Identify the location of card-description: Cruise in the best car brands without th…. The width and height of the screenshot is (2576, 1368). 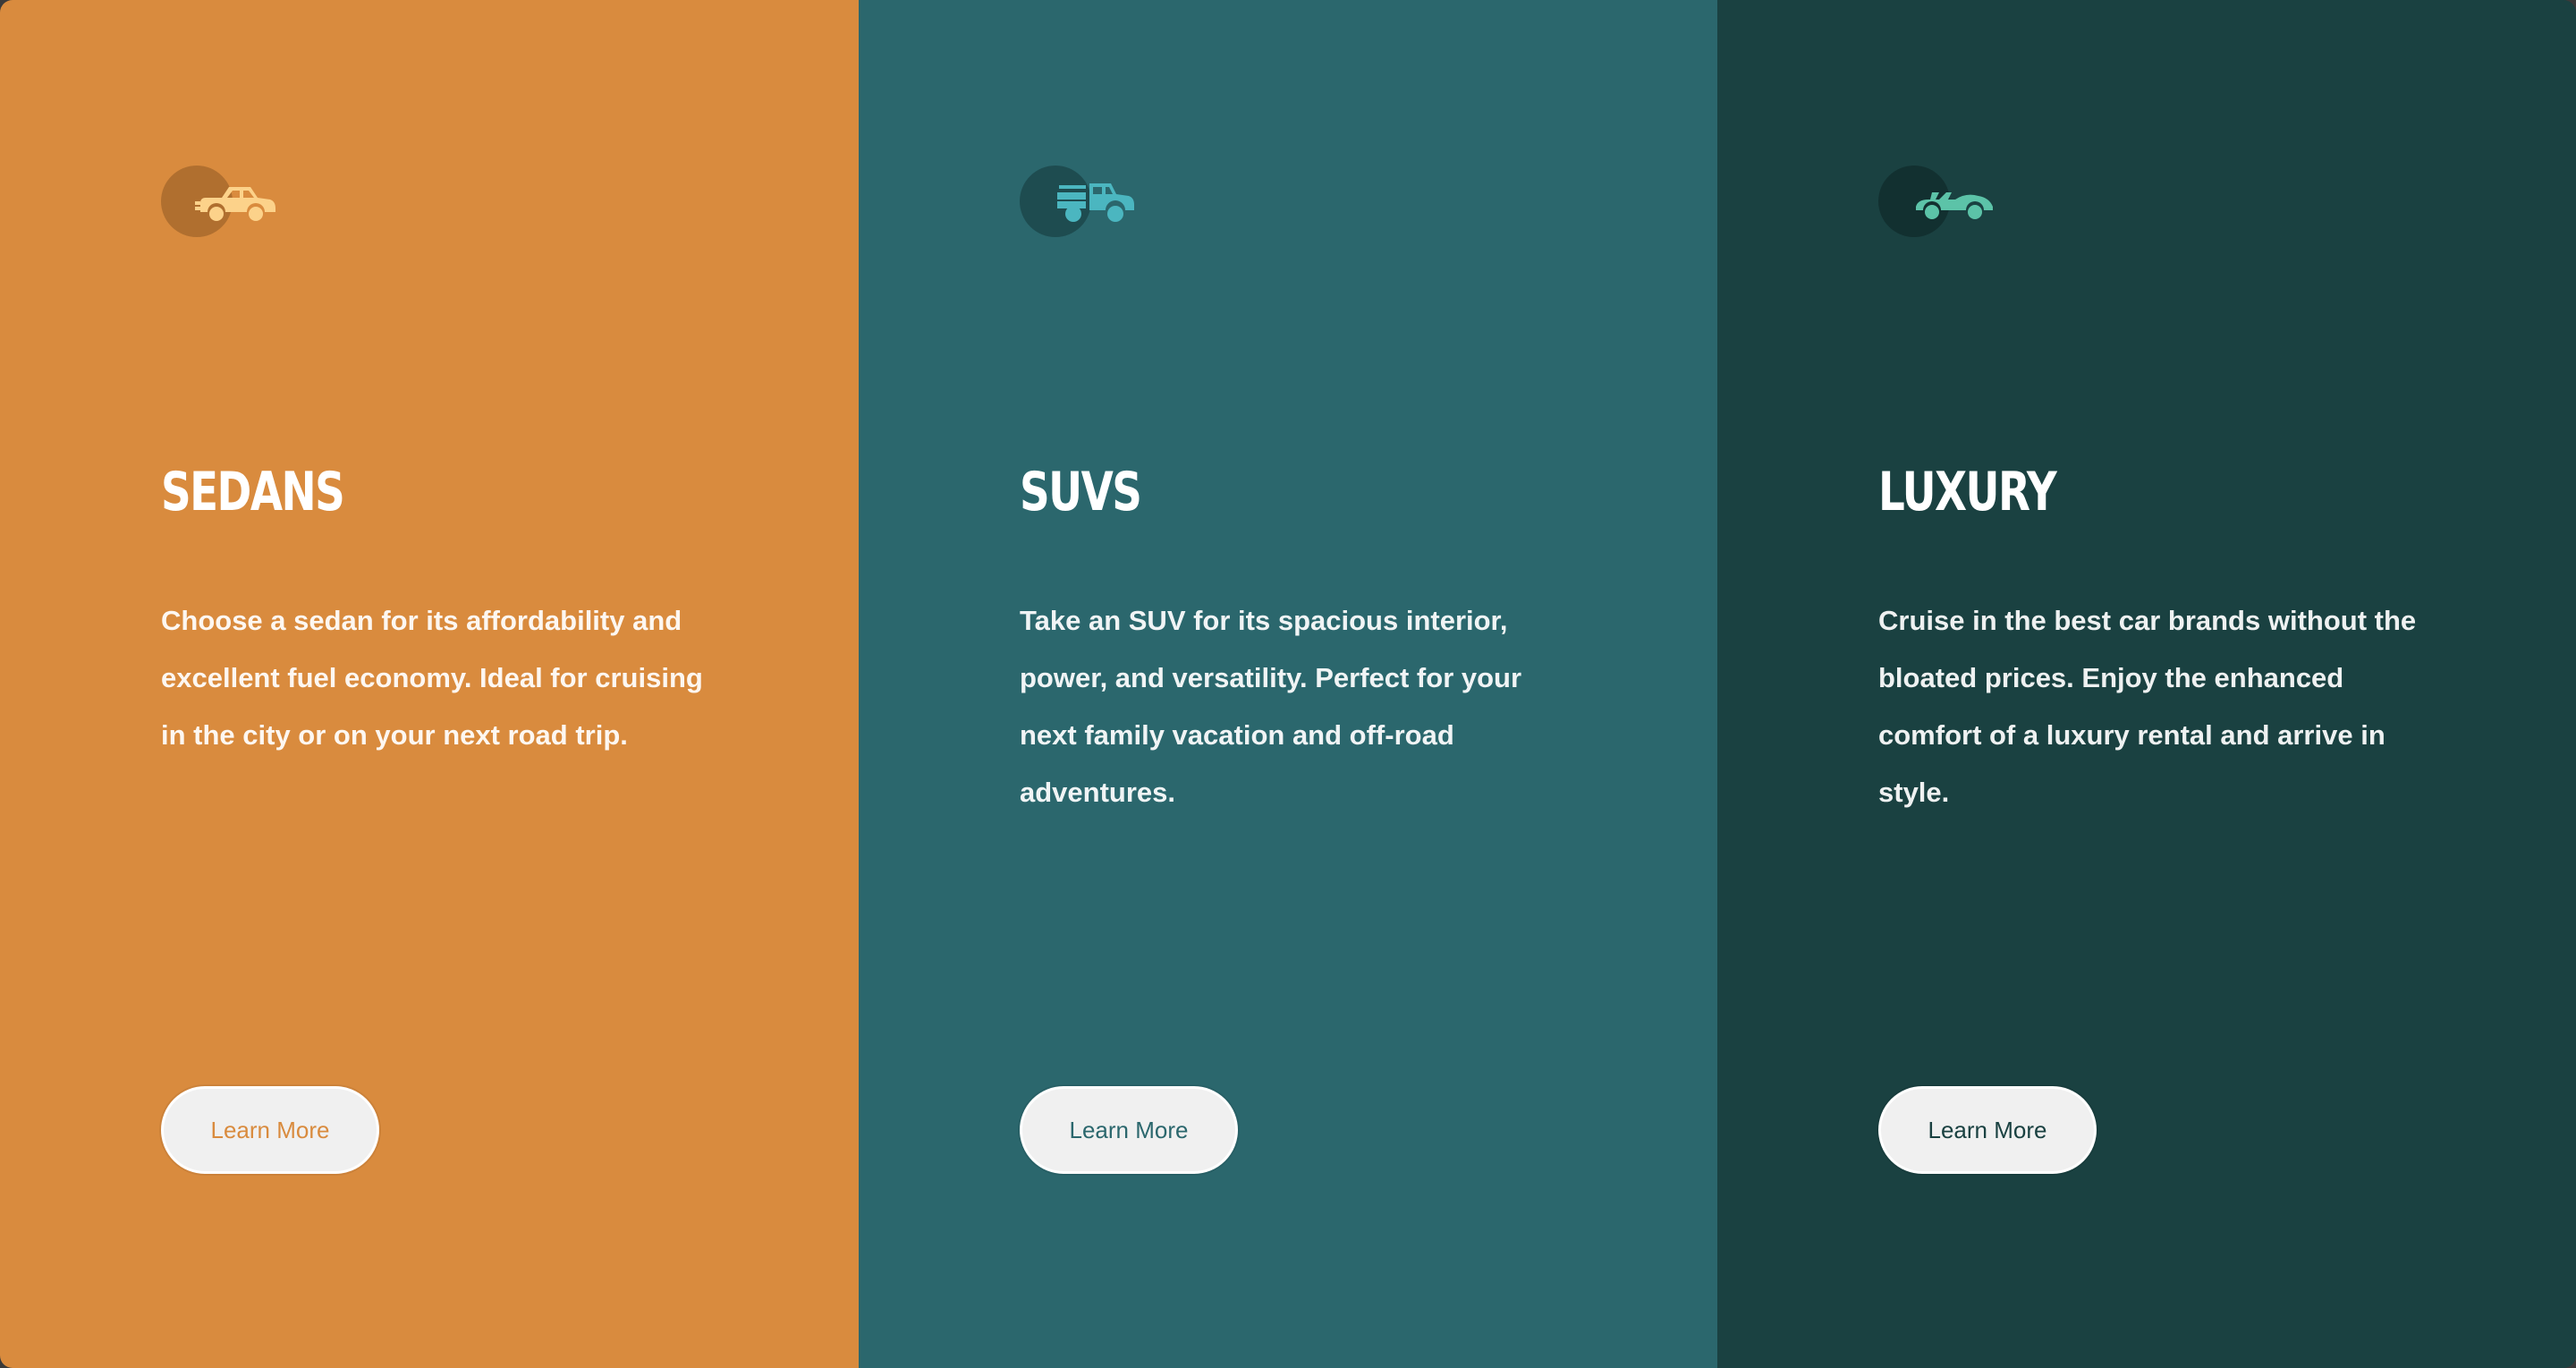
(2147, 706).